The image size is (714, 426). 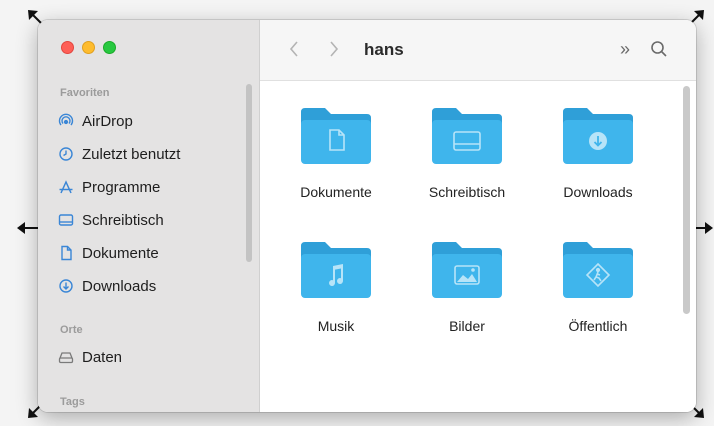 I want to click on sidebar-item-label: Dokumente, so click(x=120, y=253).